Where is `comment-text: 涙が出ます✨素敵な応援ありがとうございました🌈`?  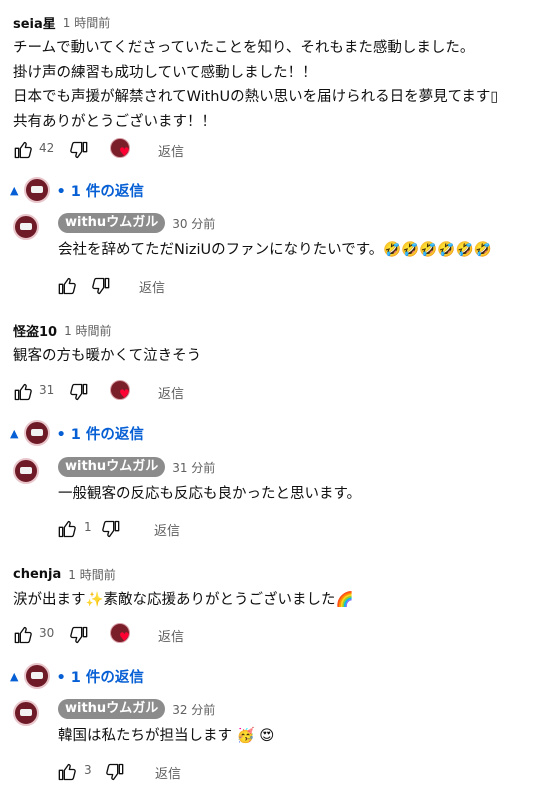 comment-text: 涙が出ます✨素敵な応援ありがとうございました🌈 is located at coordinates (183, 600).